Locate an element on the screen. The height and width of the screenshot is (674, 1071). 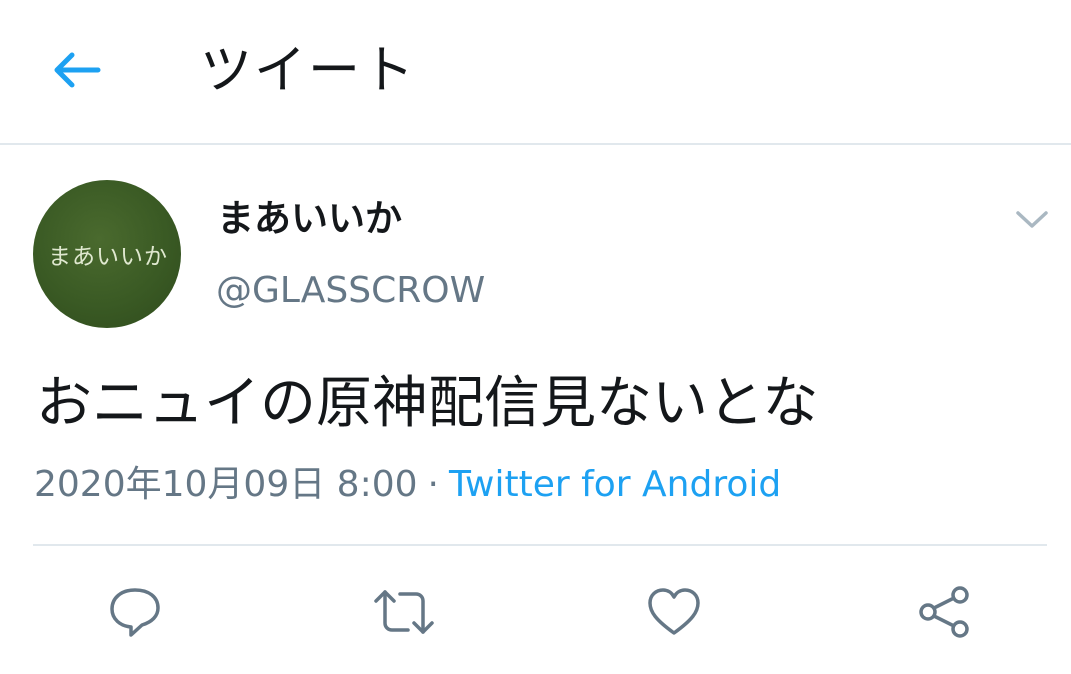
avatar-label: まあいいか is located at coordinates (108, 257).